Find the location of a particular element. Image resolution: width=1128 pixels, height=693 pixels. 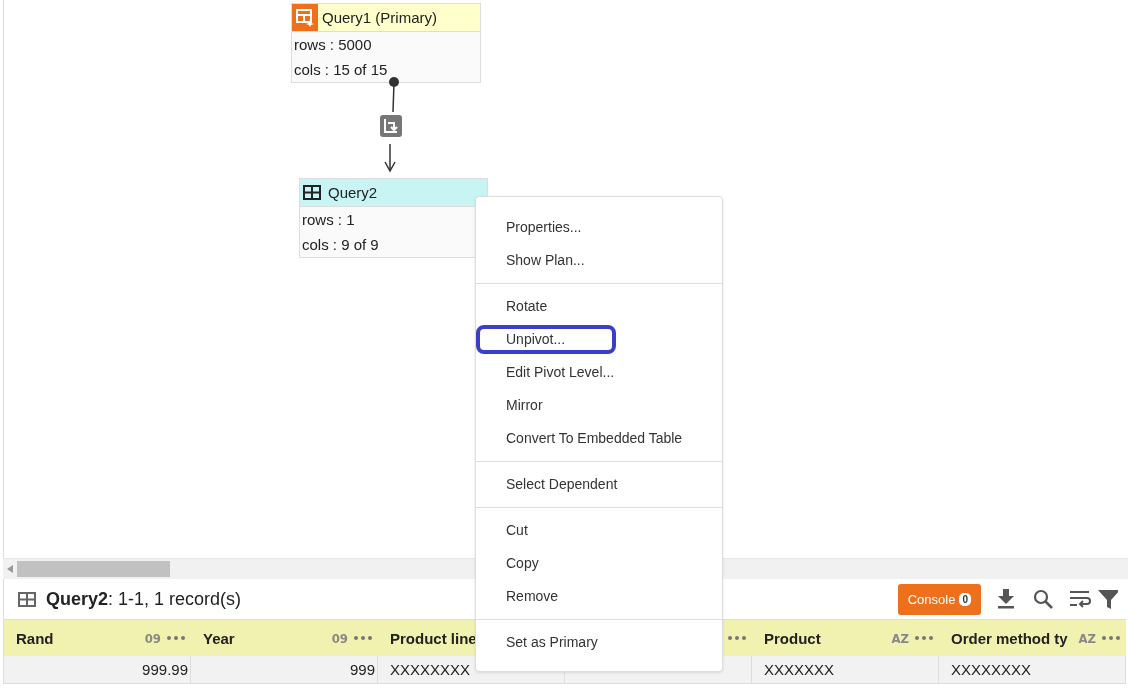

column-header: Order method ty AZ is located at coordinates (1032, 637).